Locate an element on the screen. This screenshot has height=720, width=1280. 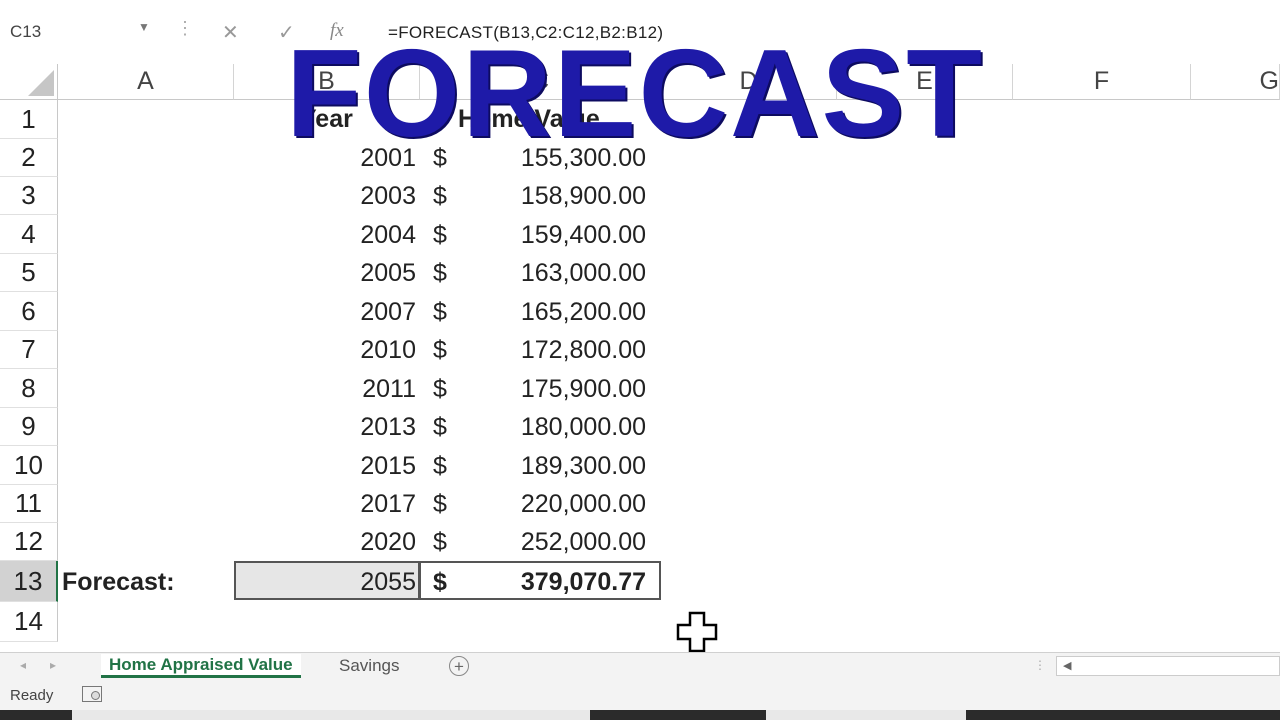
cell-year: 2011 is located at coordinates (331, 389).